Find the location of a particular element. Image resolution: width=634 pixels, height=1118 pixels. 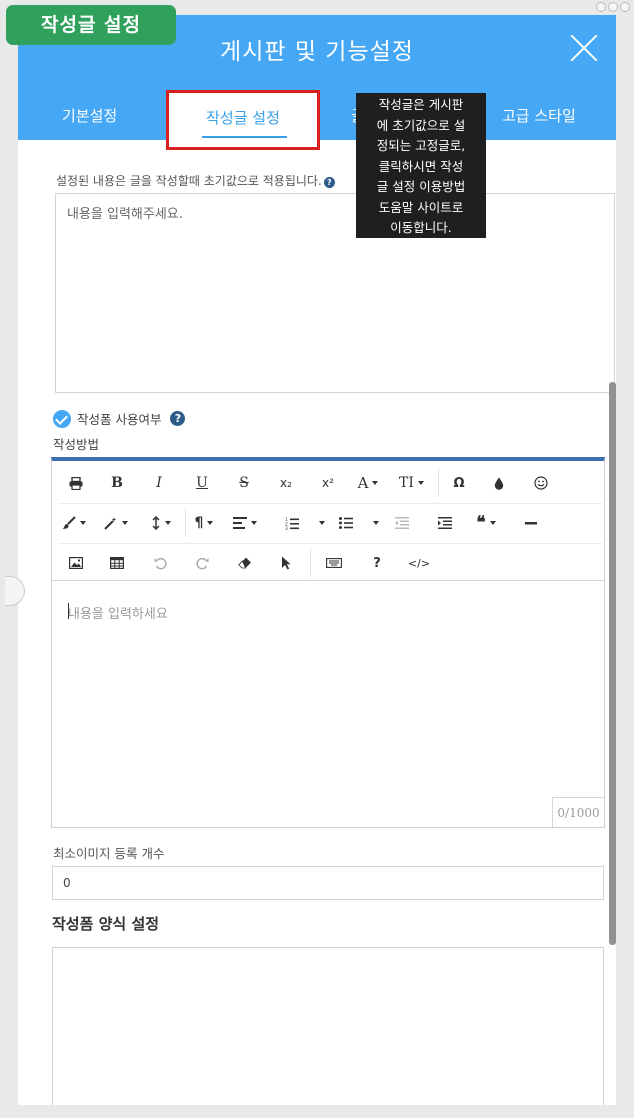

form-toggle-row: 작성폼 사용여부 ? is located at coordinates (119, 418).